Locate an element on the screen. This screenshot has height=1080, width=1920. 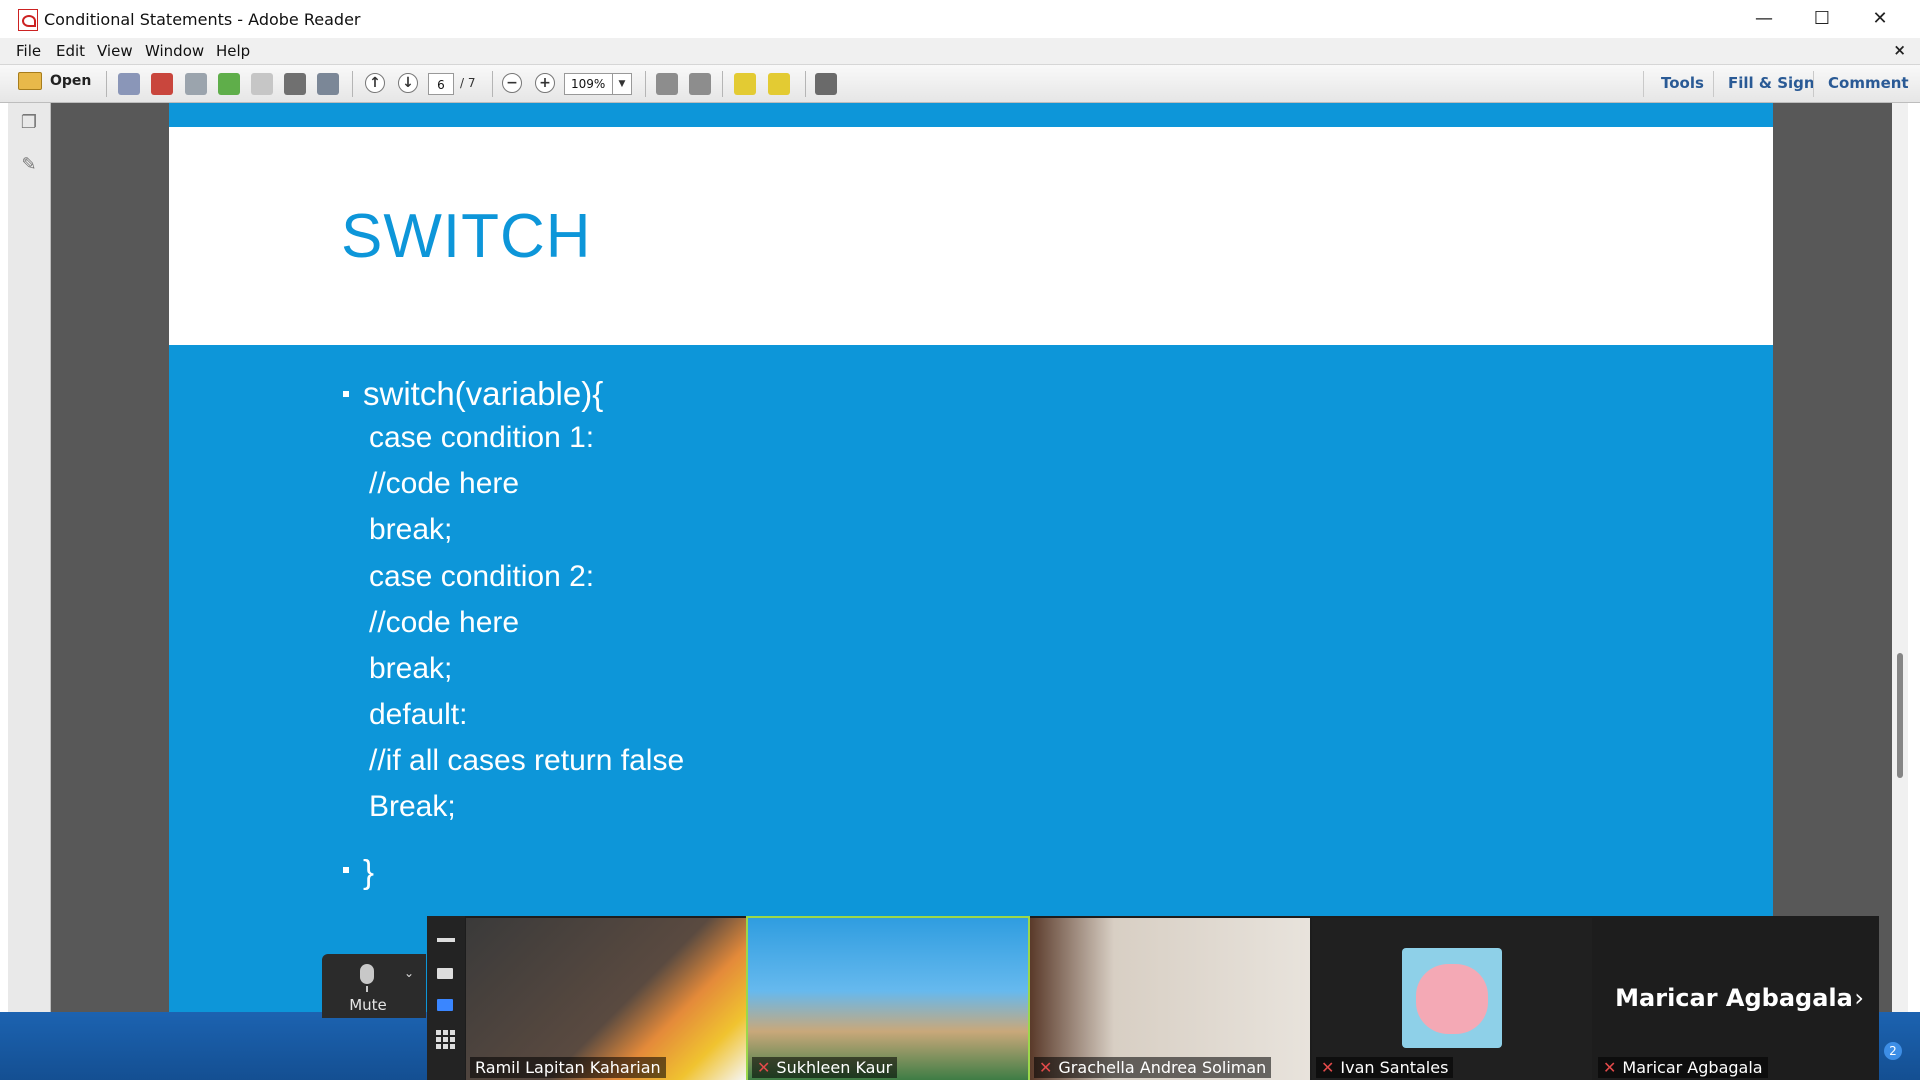
save-icon is located at coordinates (262, 84).